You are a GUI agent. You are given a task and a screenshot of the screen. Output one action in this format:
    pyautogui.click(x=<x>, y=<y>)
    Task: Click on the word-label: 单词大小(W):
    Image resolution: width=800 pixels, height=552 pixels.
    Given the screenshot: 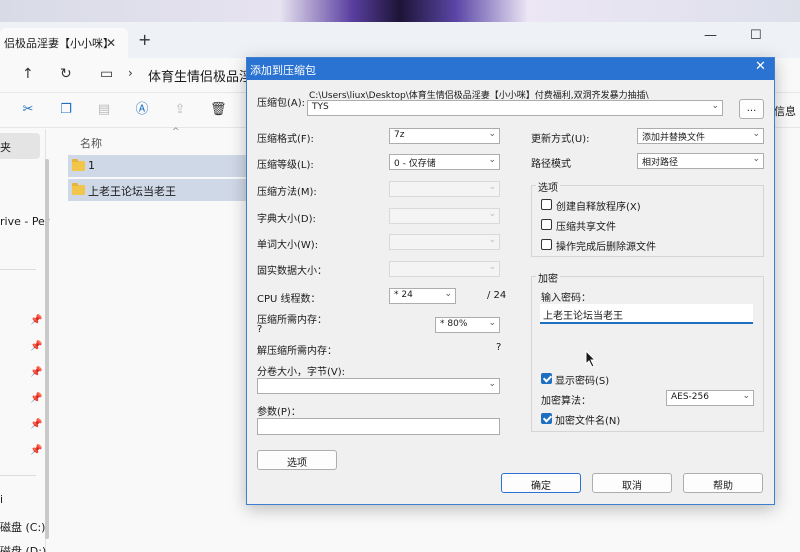 What is the action you would take?
    pyautogui.click(x=288, y=245)
    